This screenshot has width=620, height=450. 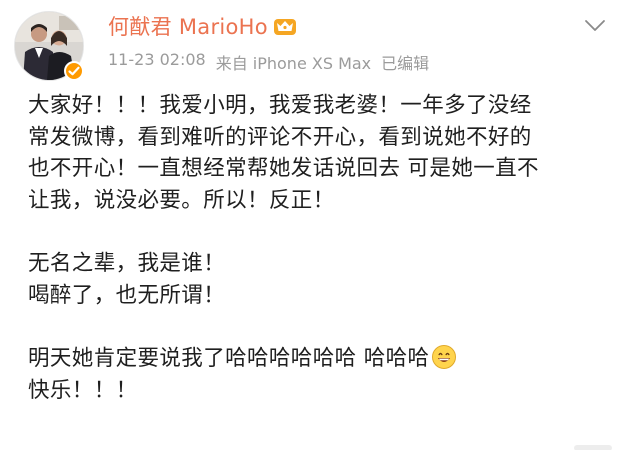 What do you see at coordinates (283, 168) in the screenshot?
I see `text-line: 也不开心！一直想经常帮她发话说回去 可是她一直不` at bounding box center [283, 168].